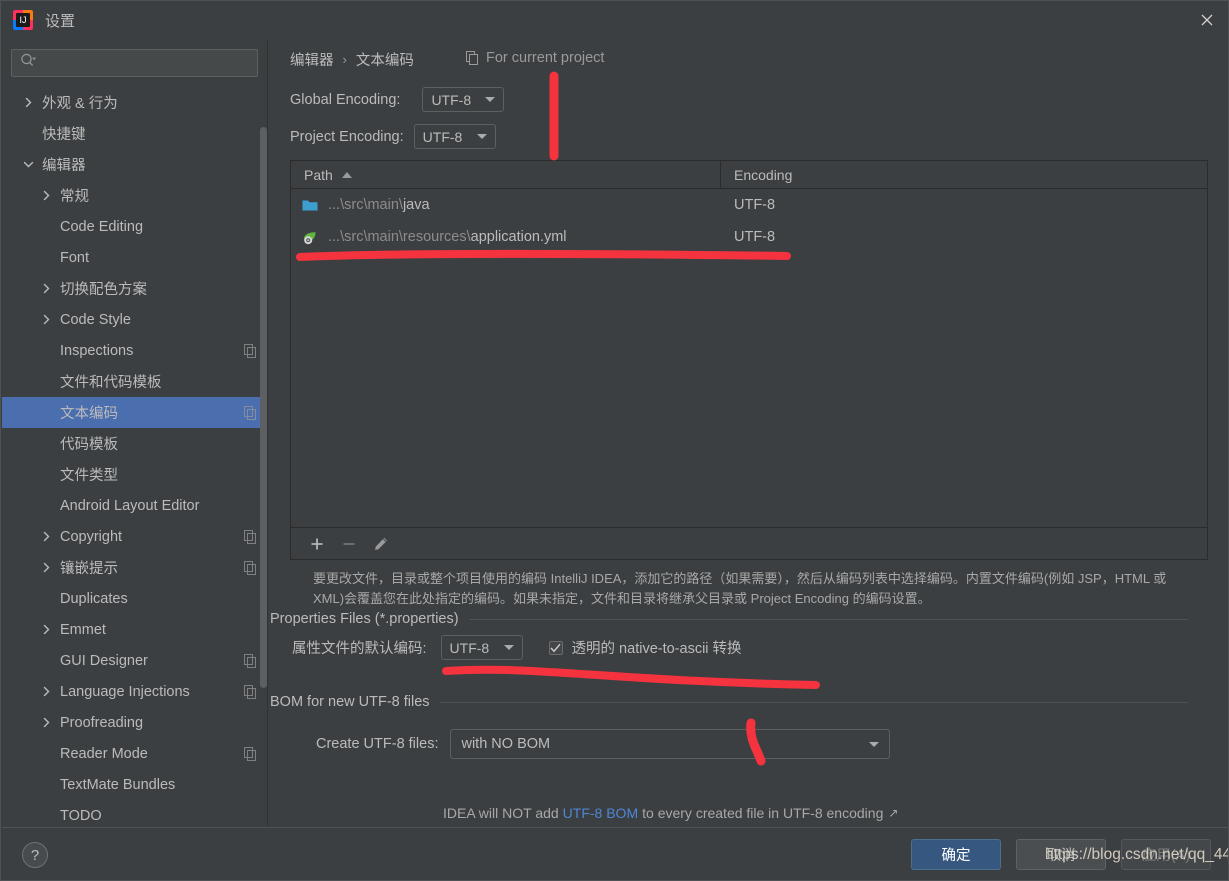  Describe the element at coordinates (134, 133) in the screenshot. I see `sidebar-item-1: 快捷键` at that location.